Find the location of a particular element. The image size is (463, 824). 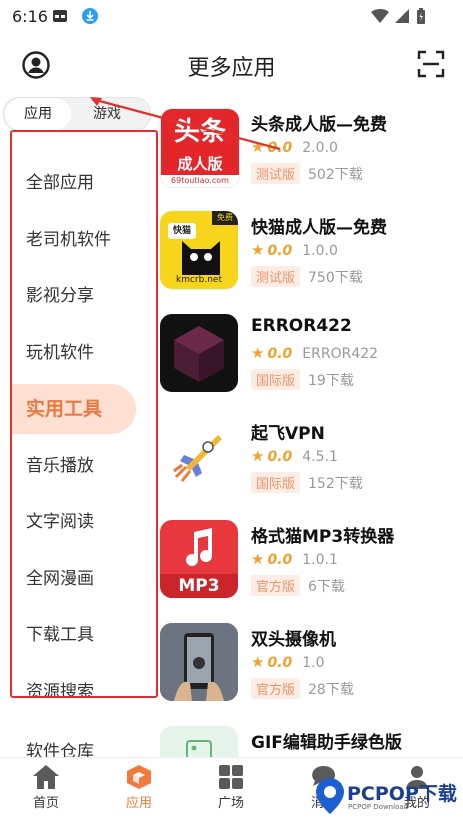

app-downloads: 6下载 is located at coordinates (326, 587).